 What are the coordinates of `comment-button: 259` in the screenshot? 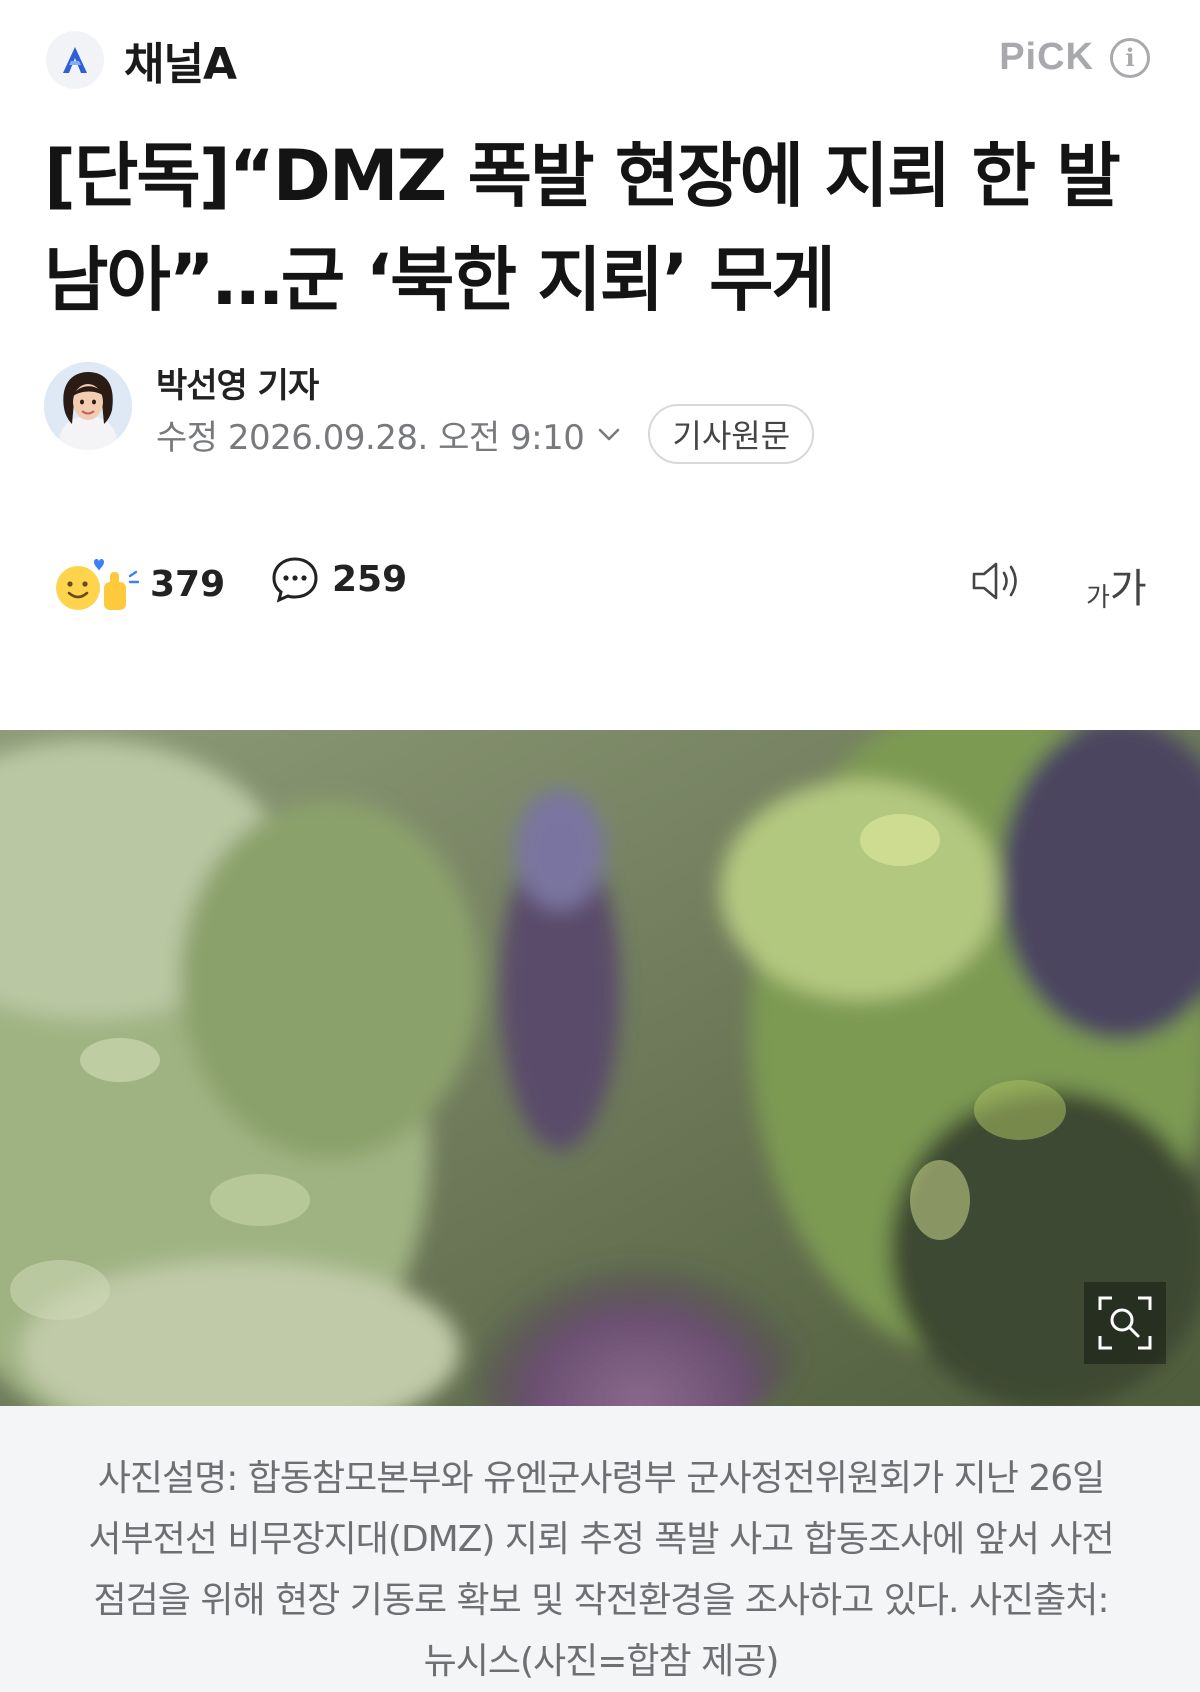 It's located at (338, 579).